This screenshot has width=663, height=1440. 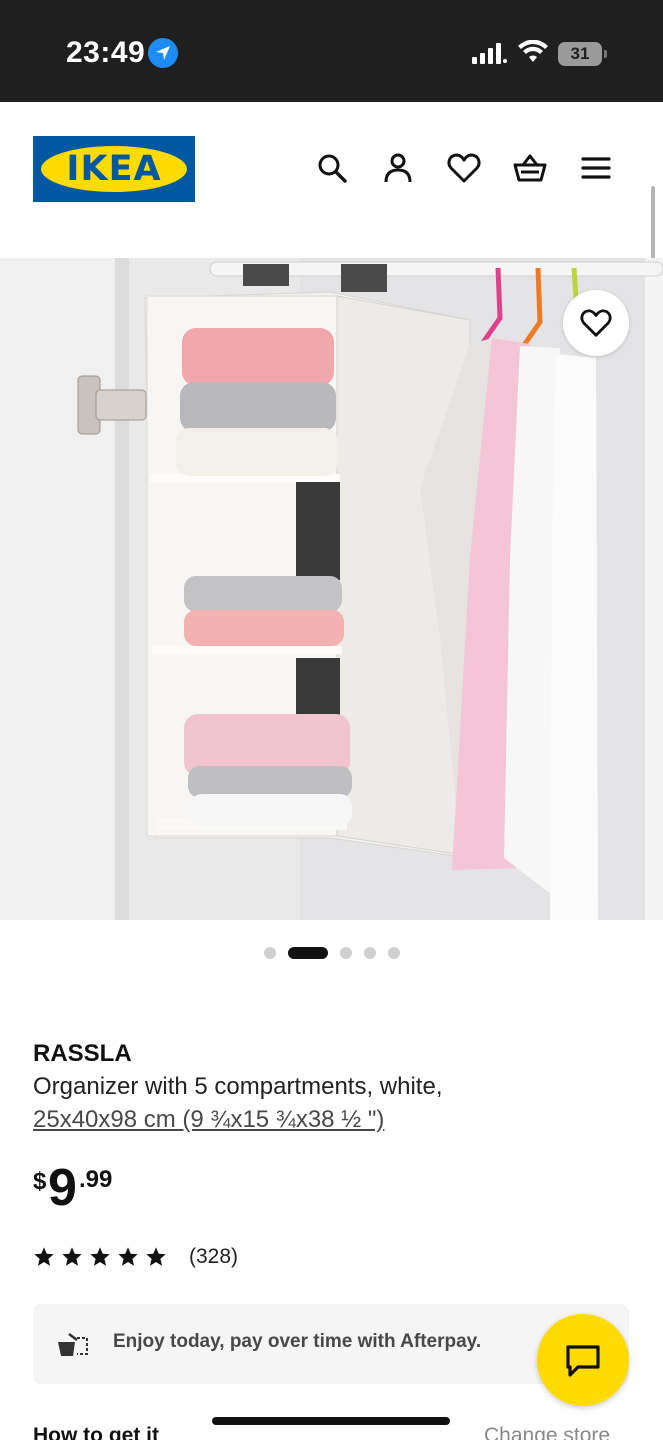 I want to click on price-currency: $, so click(x=40, y=1181).